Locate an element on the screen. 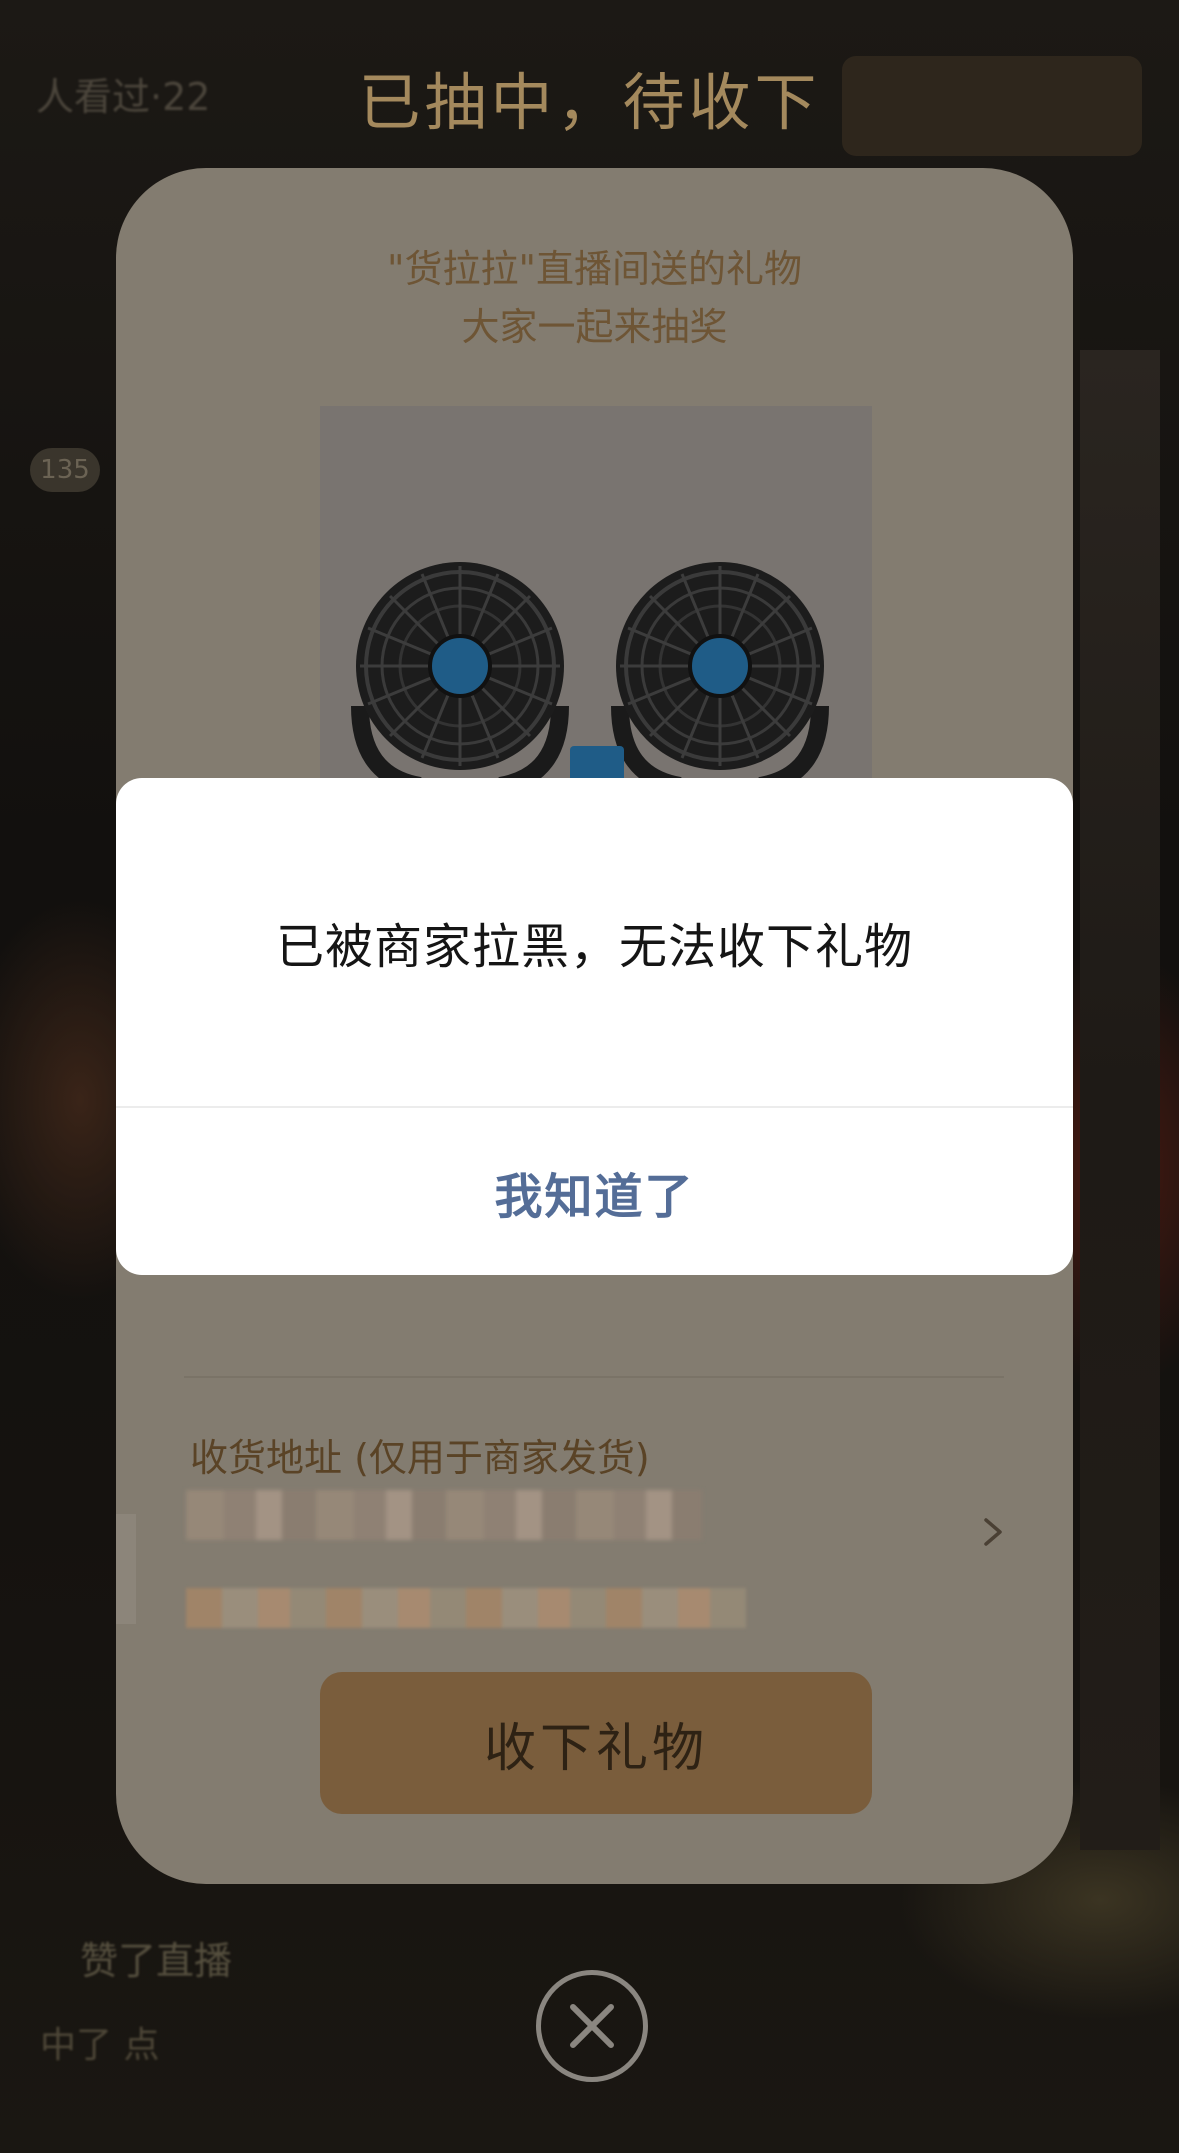  gift-subtitle: "货拉拉"直播间送的礼物 大家一起来抽奖 is located at coordinates (594, 298).